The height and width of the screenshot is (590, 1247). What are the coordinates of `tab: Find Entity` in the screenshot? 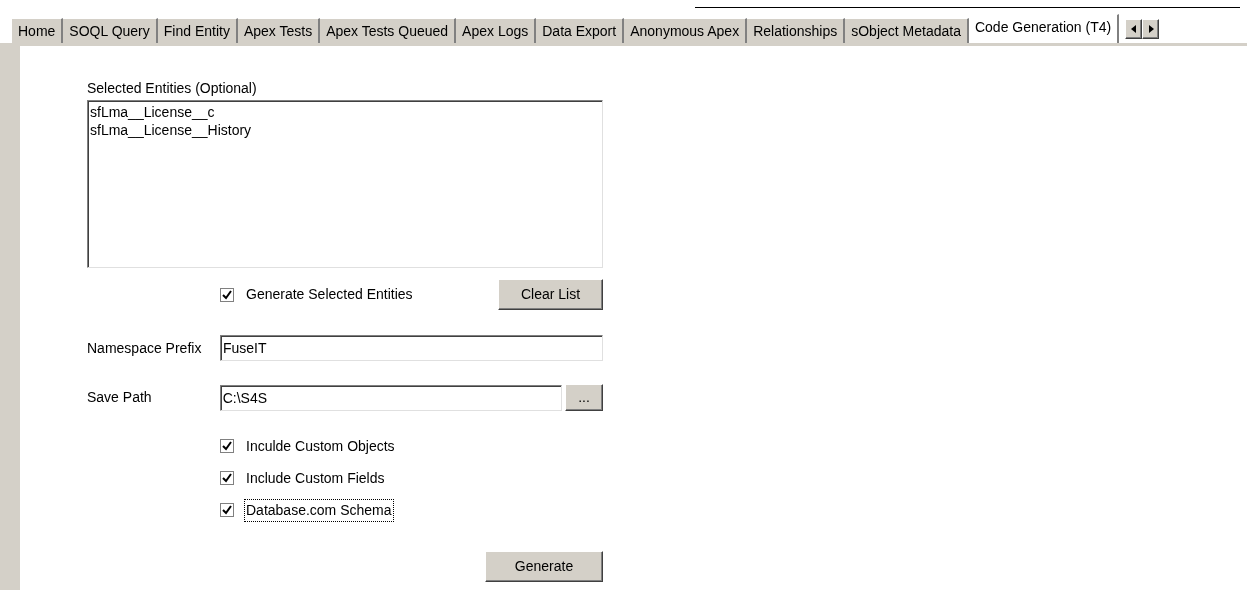 It's located at (197, 30).